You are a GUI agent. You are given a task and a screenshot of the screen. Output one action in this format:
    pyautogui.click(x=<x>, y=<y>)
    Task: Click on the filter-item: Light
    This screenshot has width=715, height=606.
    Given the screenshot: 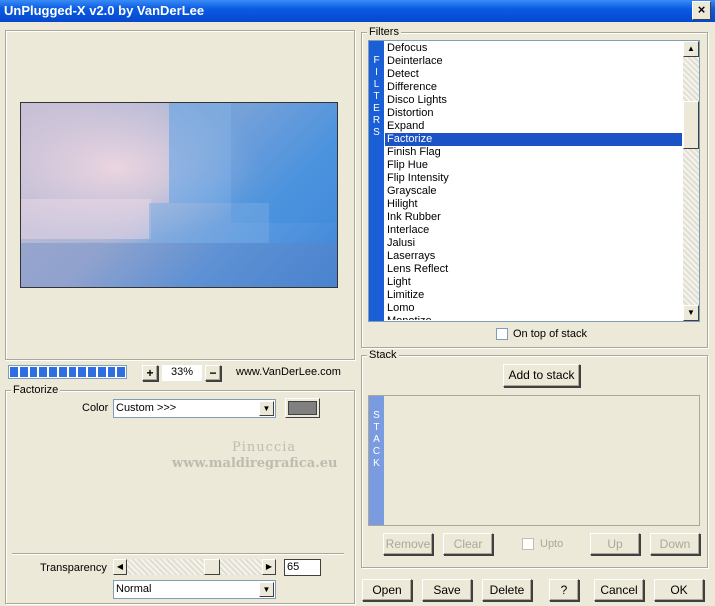 What is the action you would take?
    pyautogui.click(x=533, y=282)
    